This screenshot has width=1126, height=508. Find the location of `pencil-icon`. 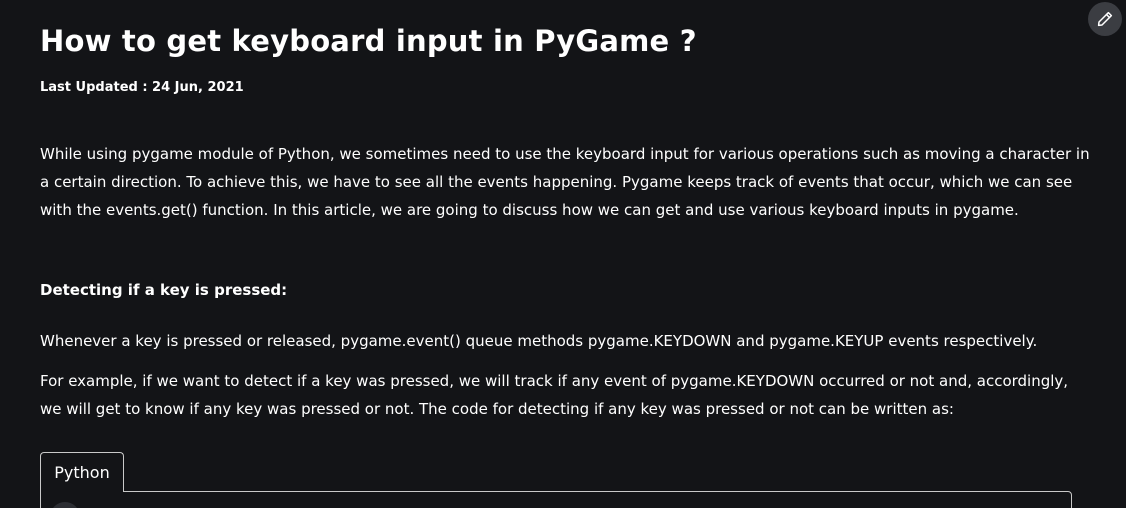

pencil-icon is located at coordinates (1105, 19).